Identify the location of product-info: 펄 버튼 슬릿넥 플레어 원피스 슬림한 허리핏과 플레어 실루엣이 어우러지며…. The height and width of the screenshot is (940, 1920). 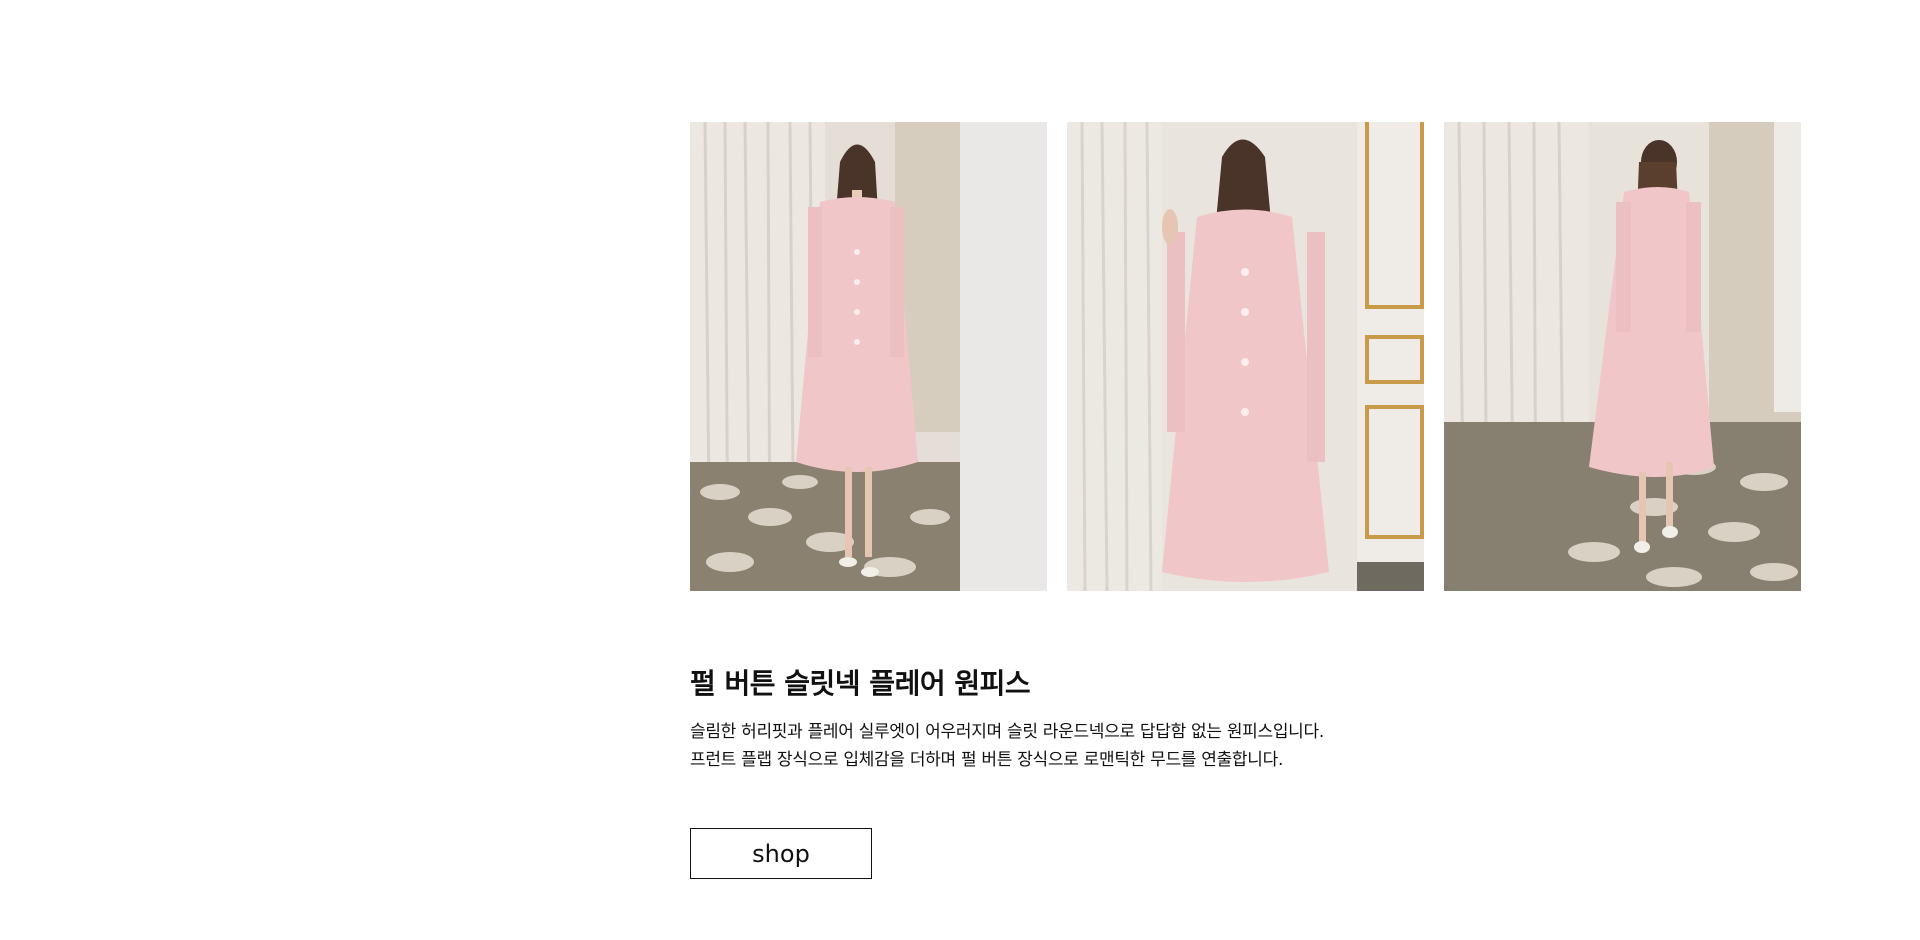
(1140, 719).